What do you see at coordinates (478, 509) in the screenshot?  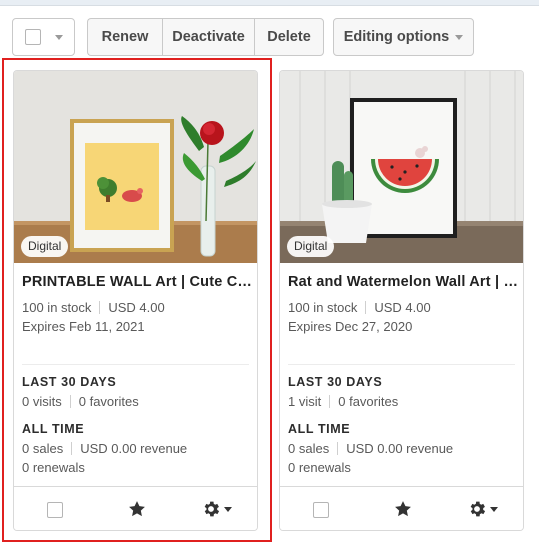 I see `gear-icon` at bounding box center [478, 509].